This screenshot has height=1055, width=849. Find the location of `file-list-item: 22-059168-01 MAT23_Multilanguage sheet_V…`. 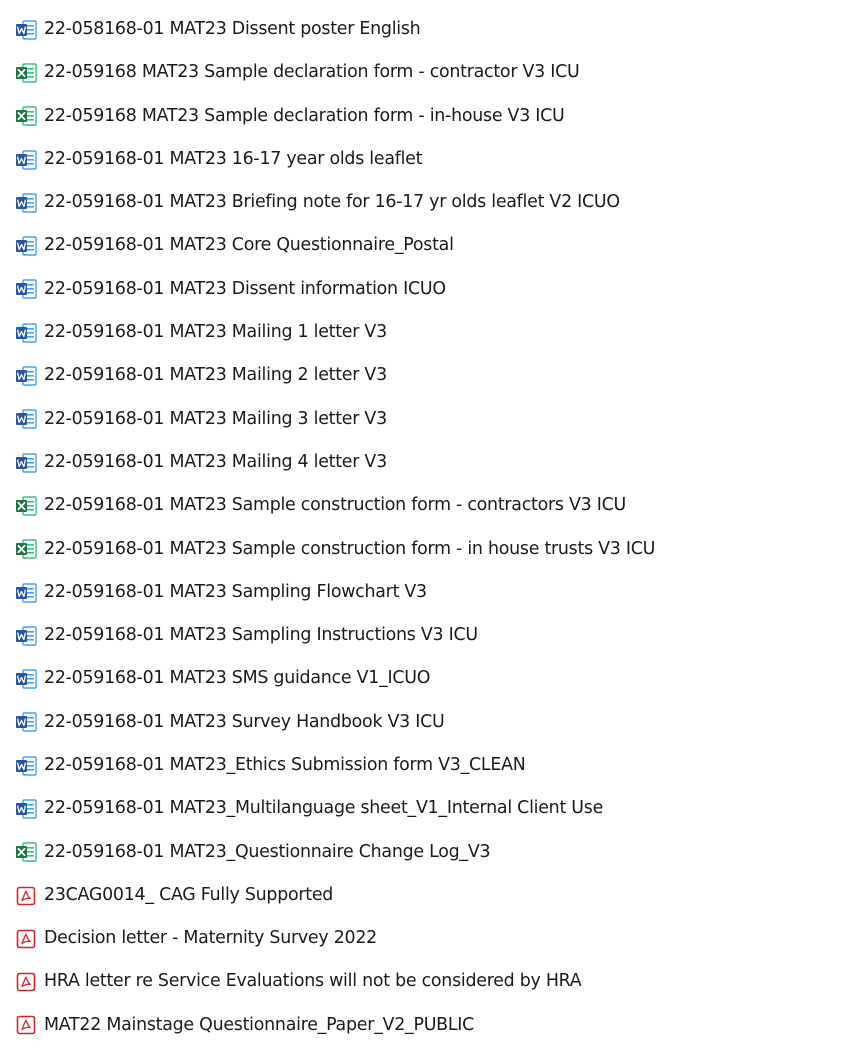

file-list-item: 22-059168-01 MAT23_Multilanguage sheet_V… is located at coordinates (431, 808).